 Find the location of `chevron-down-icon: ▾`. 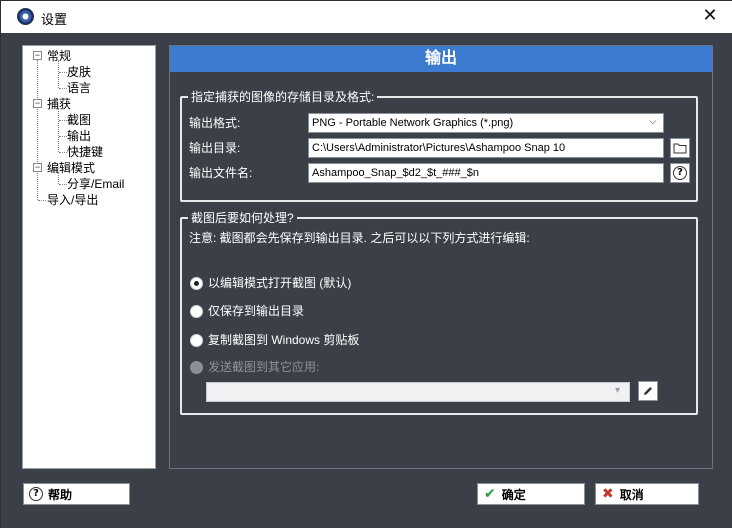

chevron-down-icon: ▾ is located at coordinates (618, 390).